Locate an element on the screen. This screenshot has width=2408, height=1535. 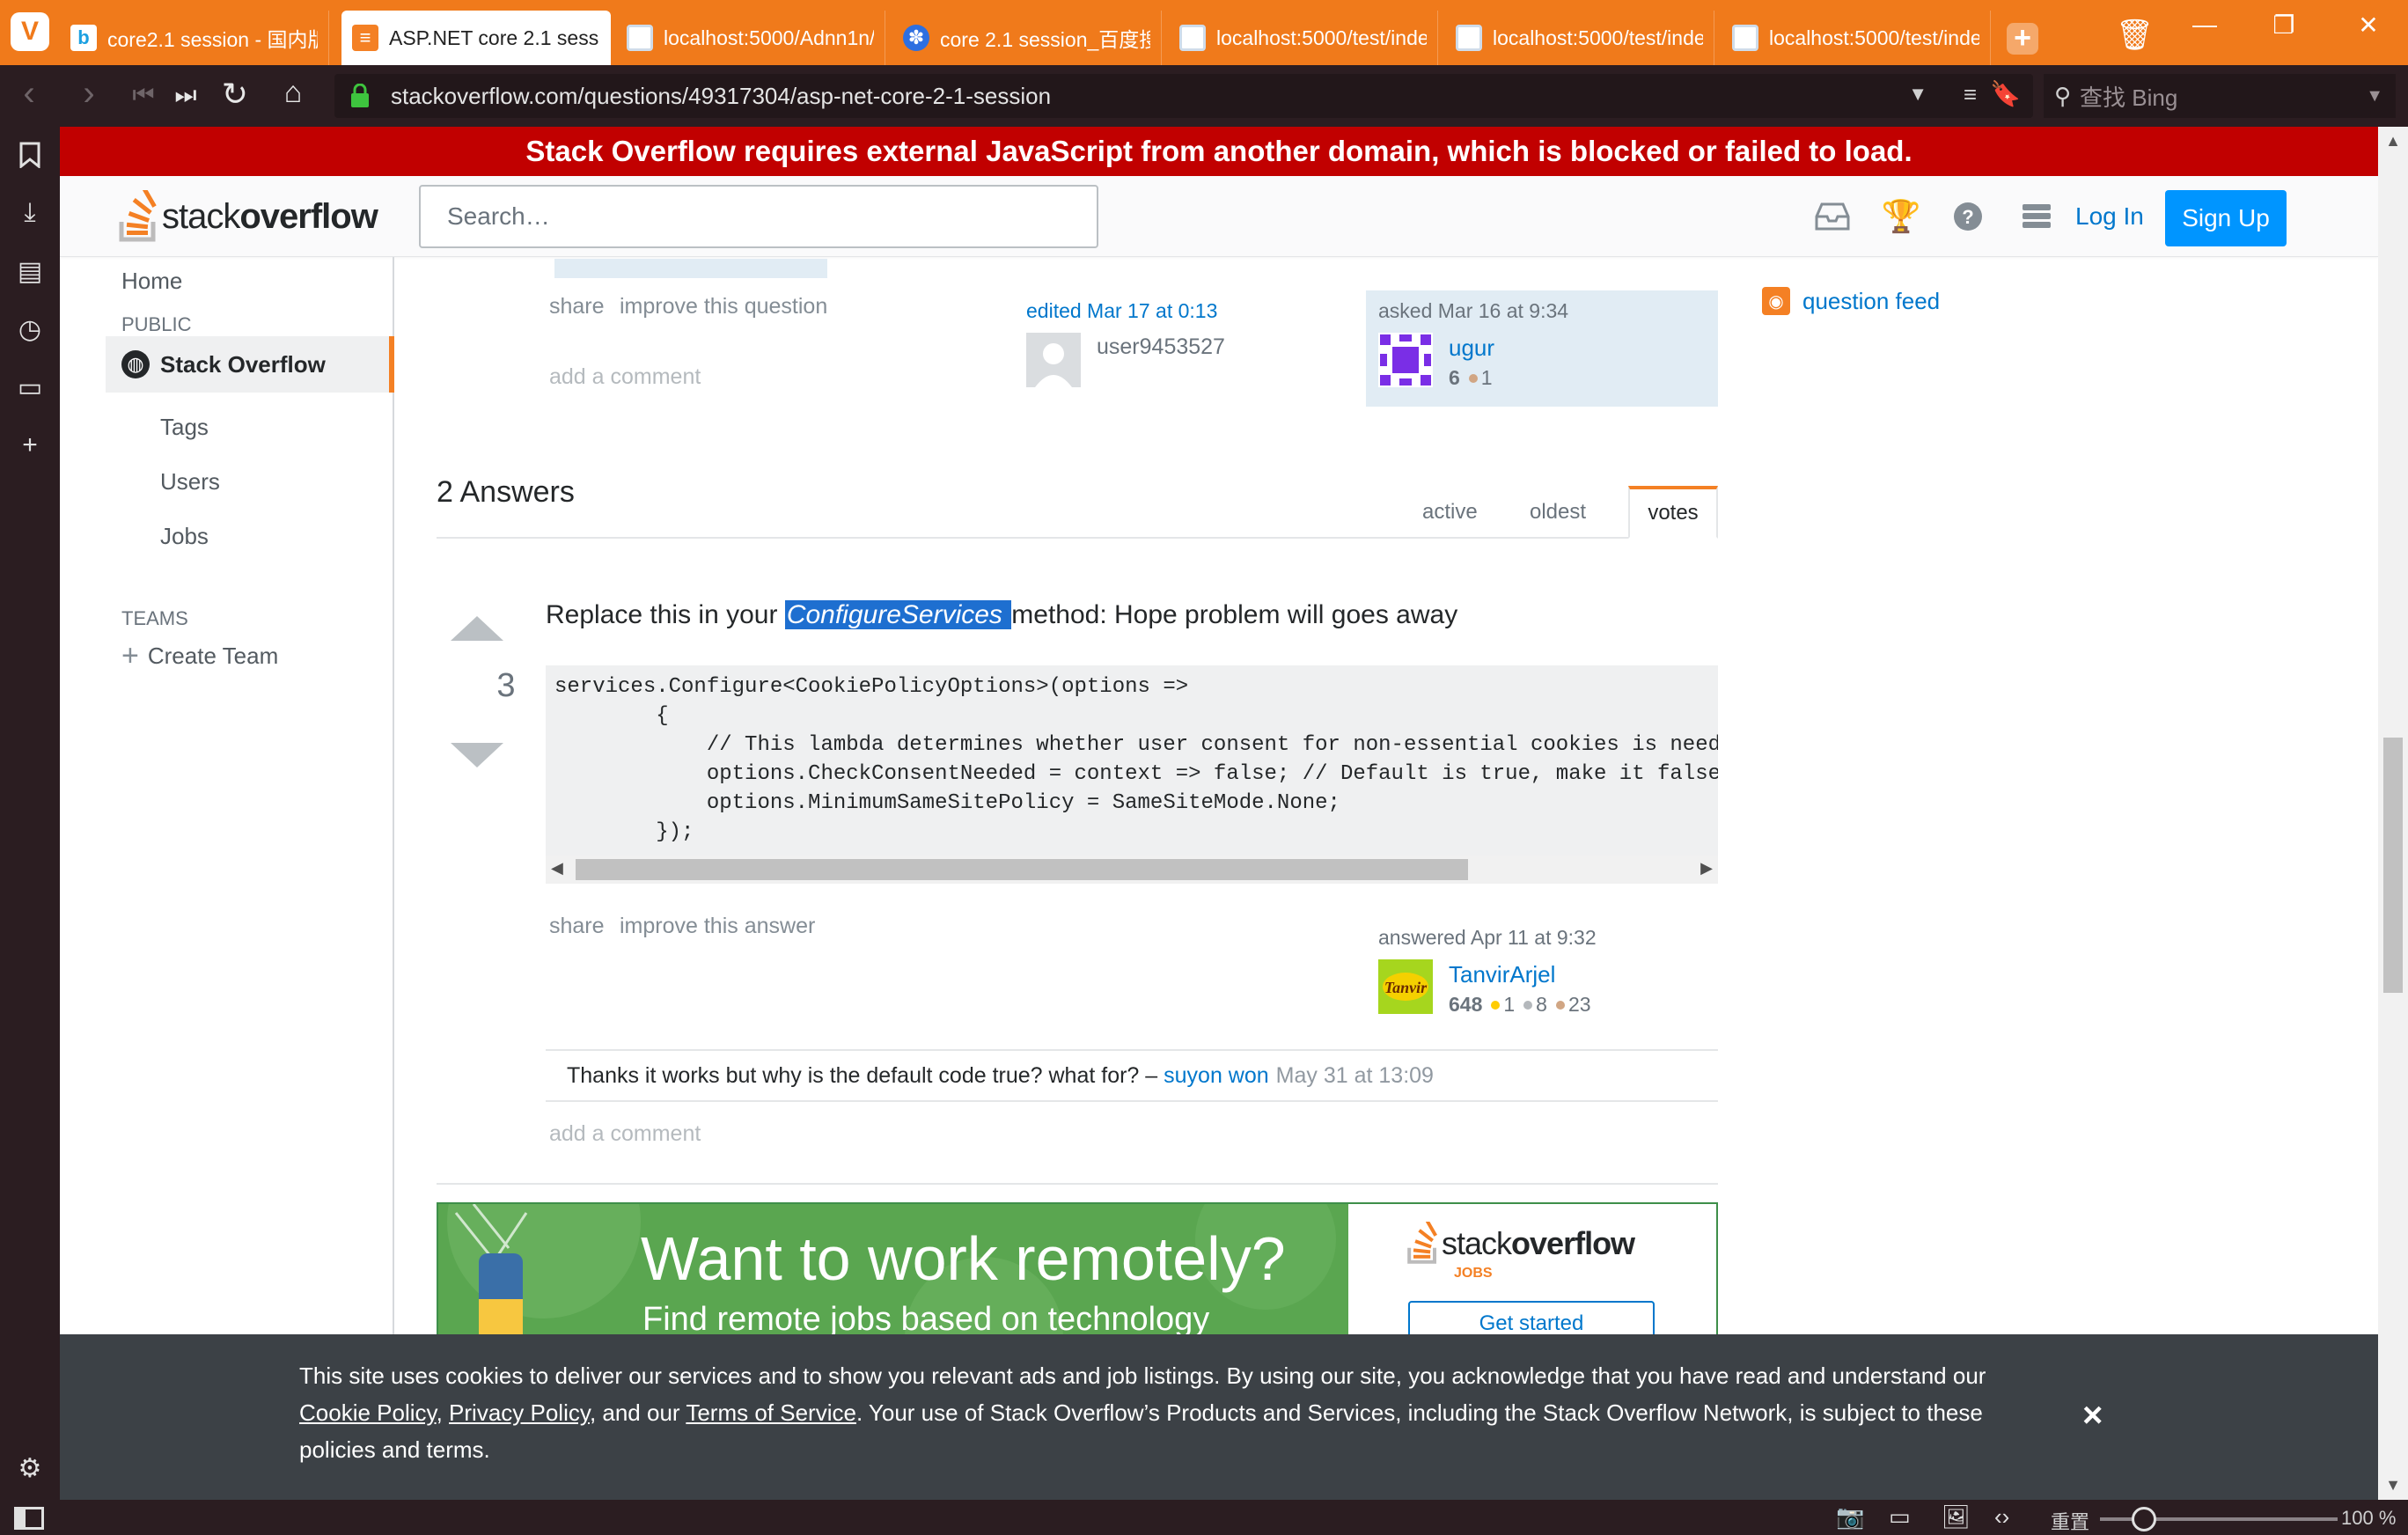
nav-users: Users is located at coordinates (190, 482).